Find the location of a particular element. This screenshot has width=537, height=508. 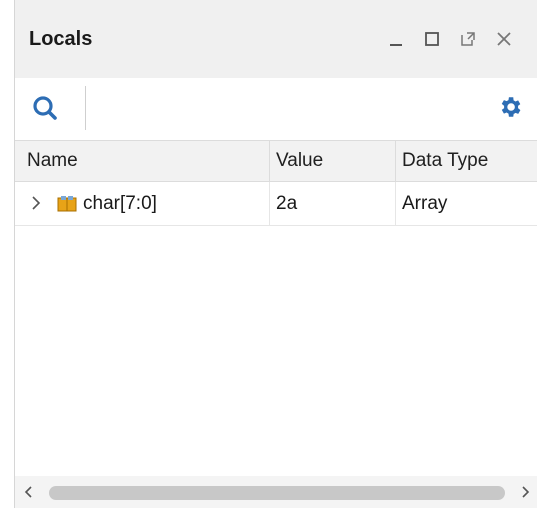

float-button is located at coordinates (468, 39).